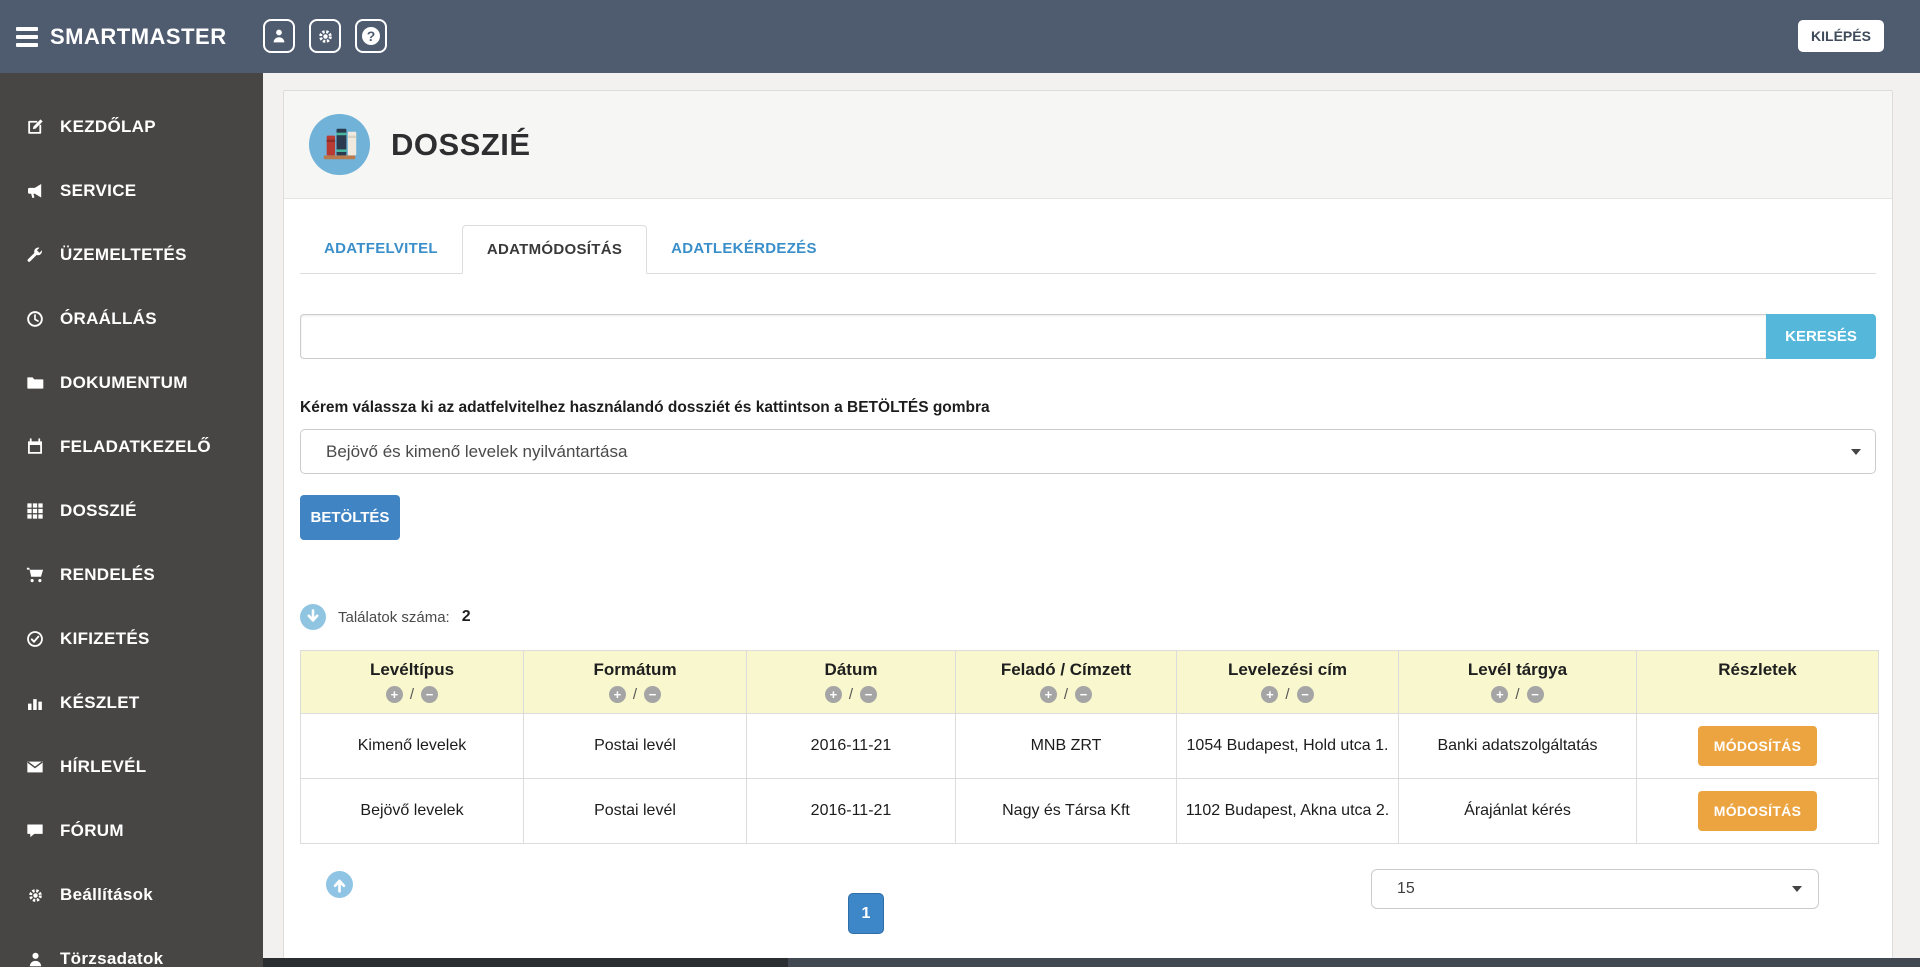 The width and height of the screenshot is (1920, 967). Describe the element at coordinates (1088, 617) in the screenshot. I see `results-summary: Találatok száma: 2` at that location.